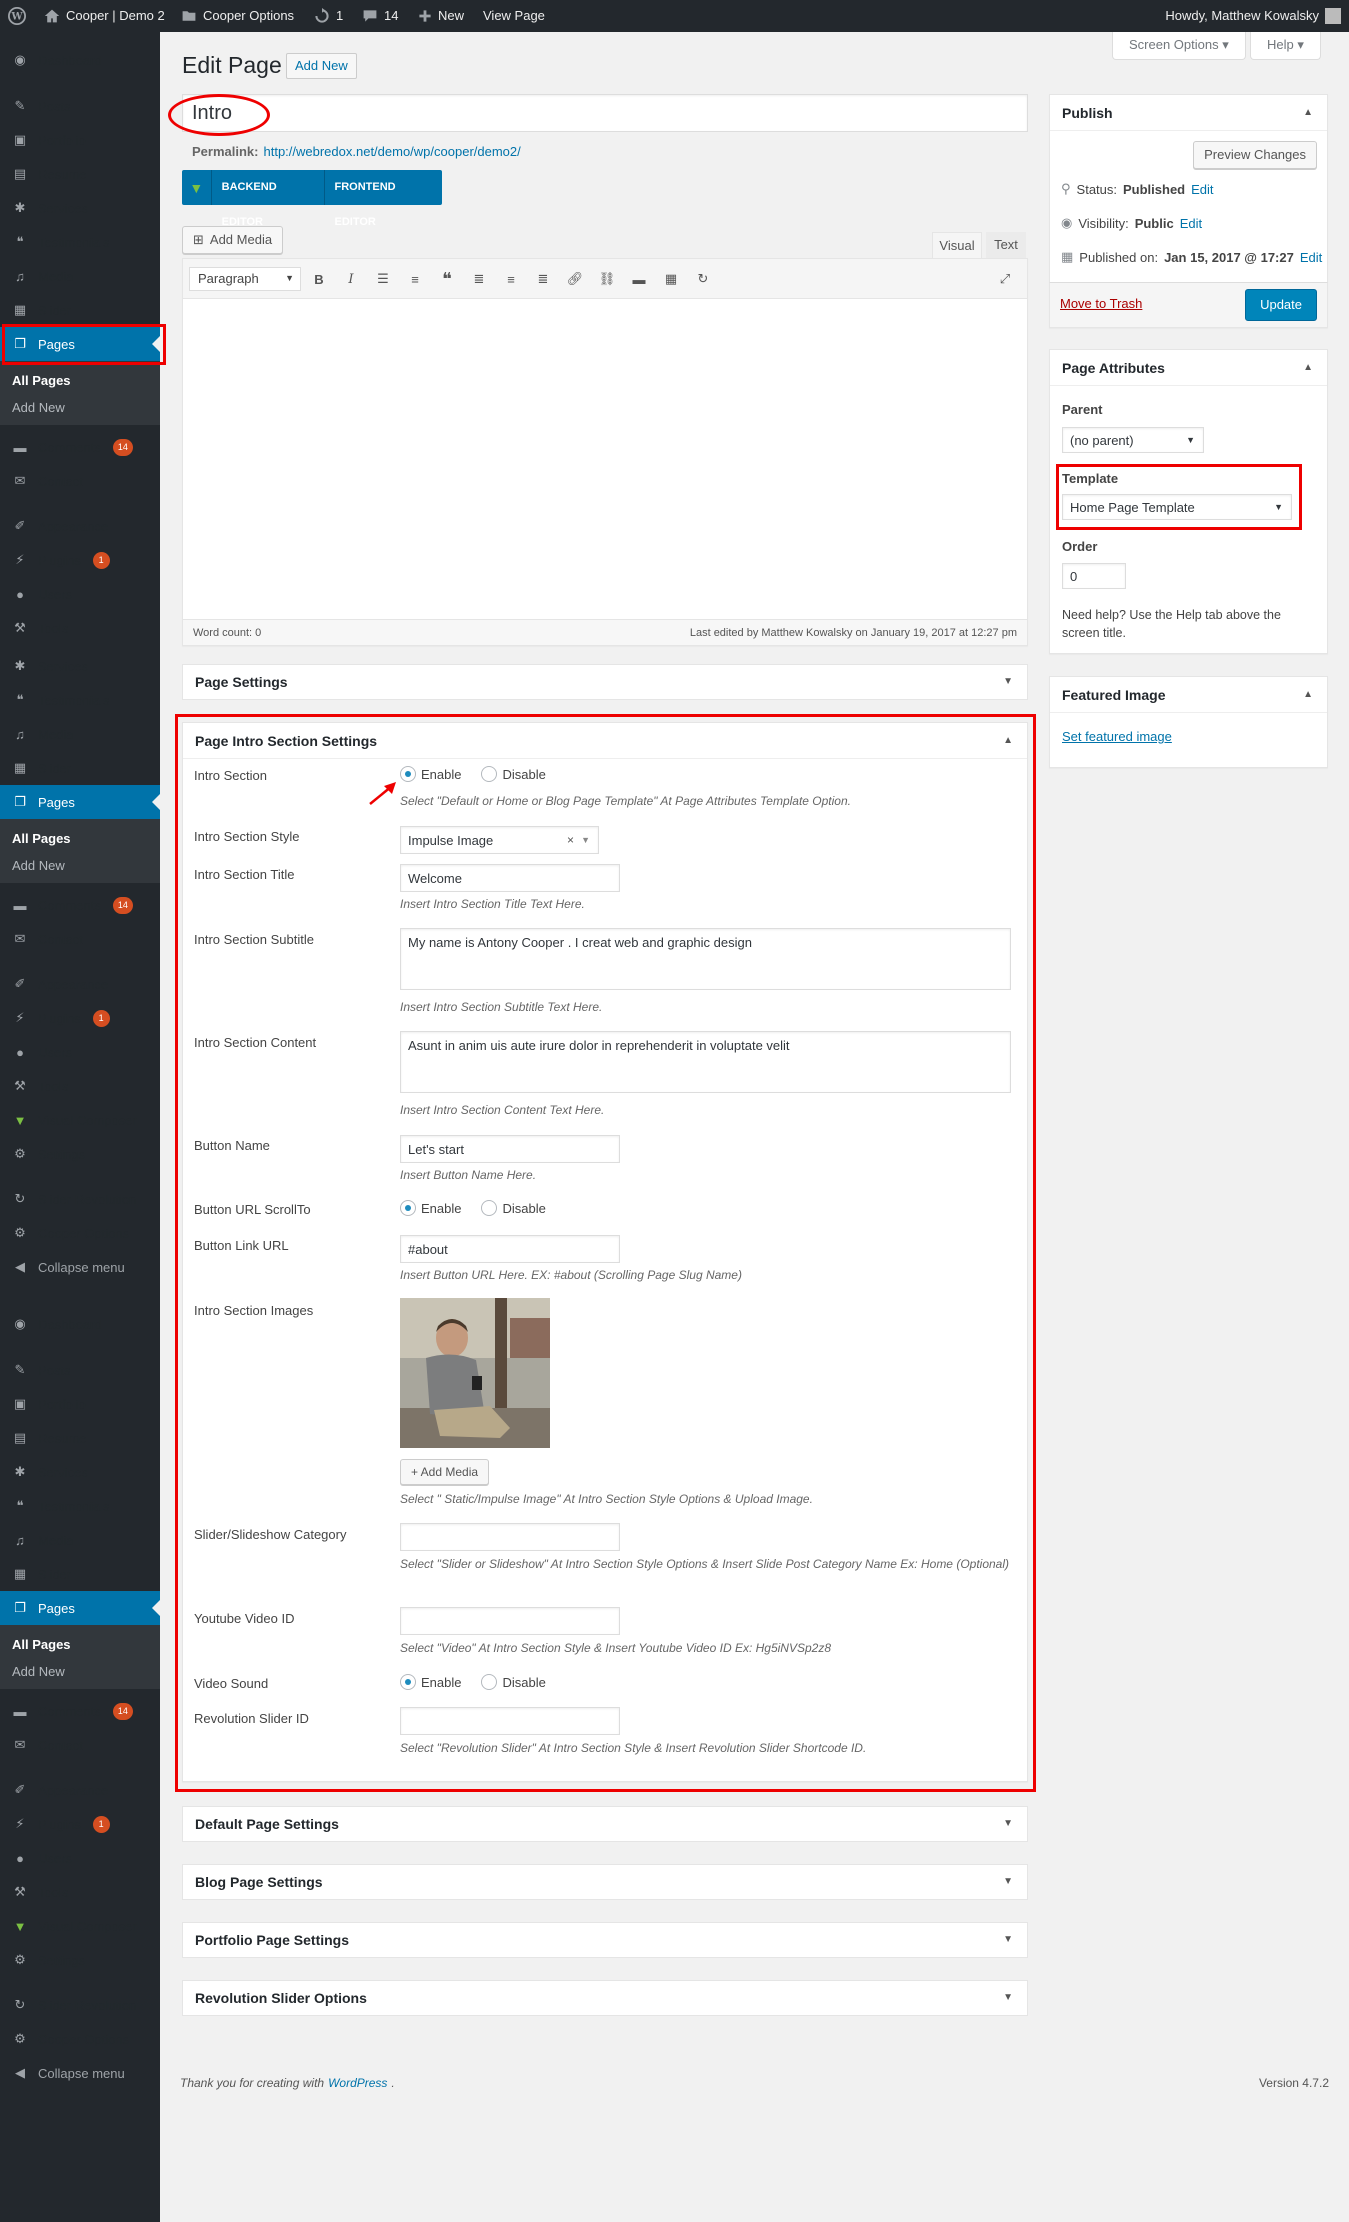  I want to click on menu-slider-revolution: ↻ Slider Revolution, so click(80, 1199).